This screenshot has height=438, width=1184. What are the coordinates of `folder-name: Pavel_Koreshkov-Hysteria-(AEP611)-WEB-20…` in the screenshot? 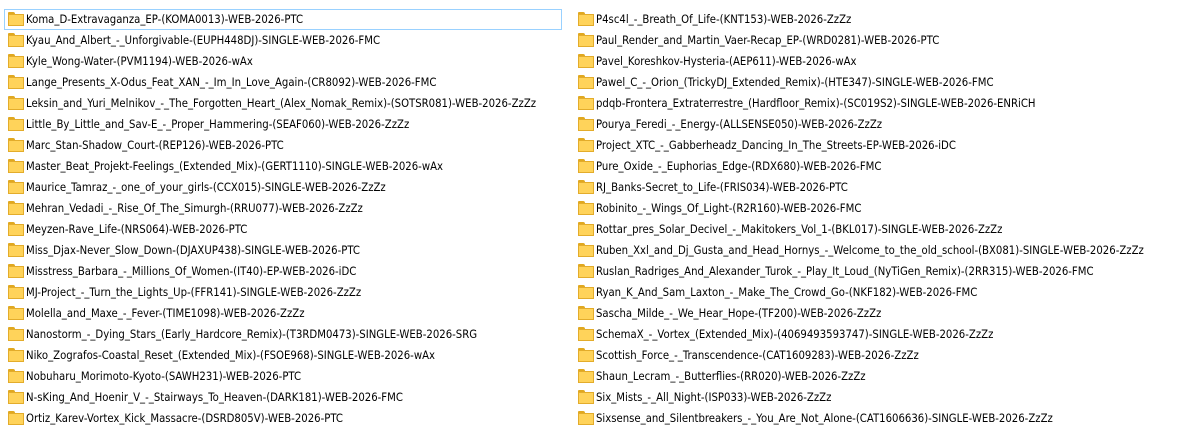 It's located at (726, 61).